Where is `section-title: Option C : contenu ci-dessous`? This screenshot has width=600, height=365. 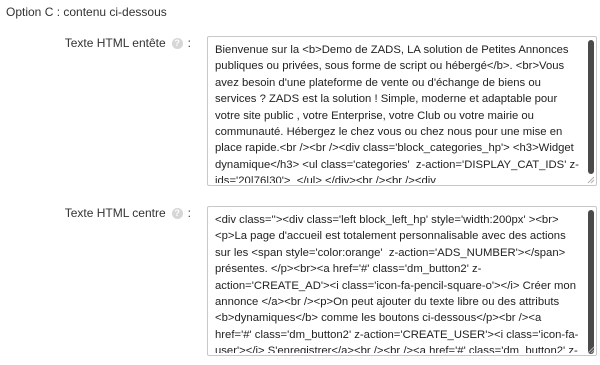 section-title: Option C : contenu ci-dessous is located at coordinates (86, 12).